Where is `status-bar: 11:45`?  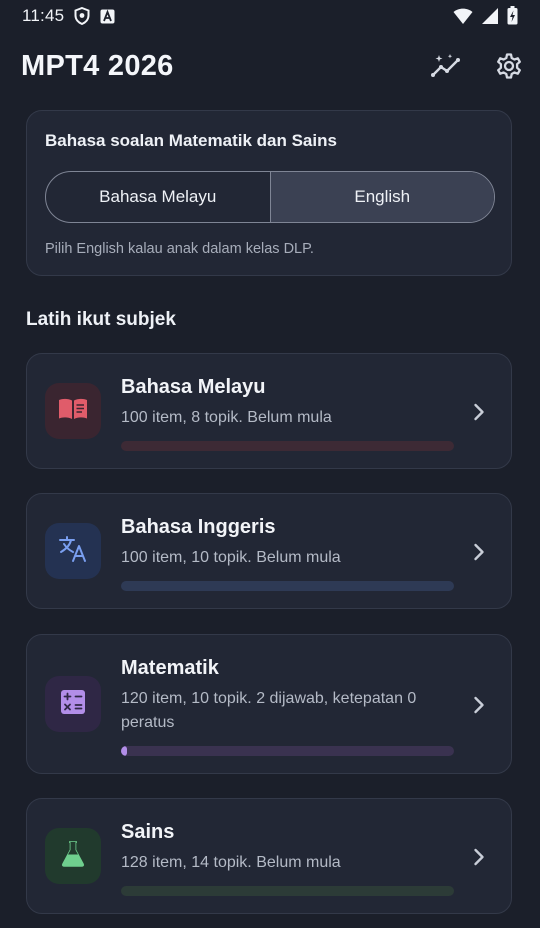
status-bar: 11:45 is located at coordinates (270, 17).